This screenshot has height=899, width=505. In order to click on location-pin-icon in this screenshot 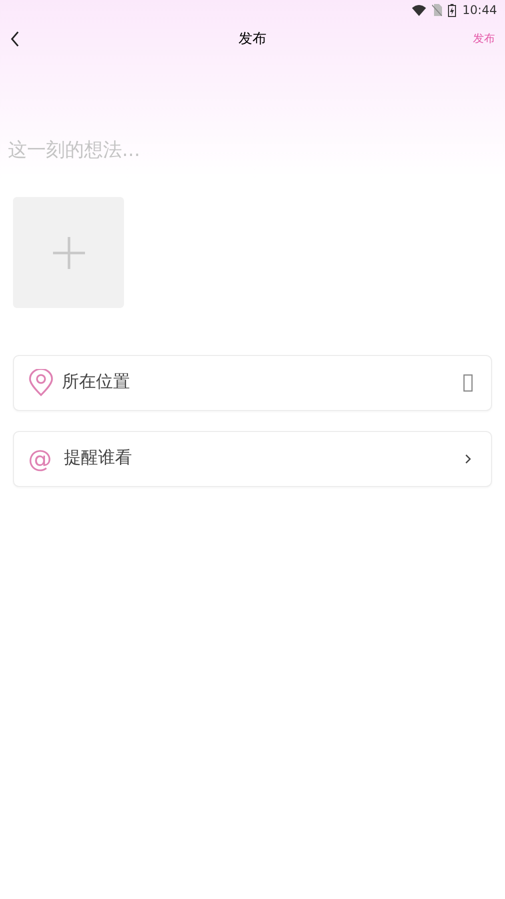, I will do `click(41, 383)`.